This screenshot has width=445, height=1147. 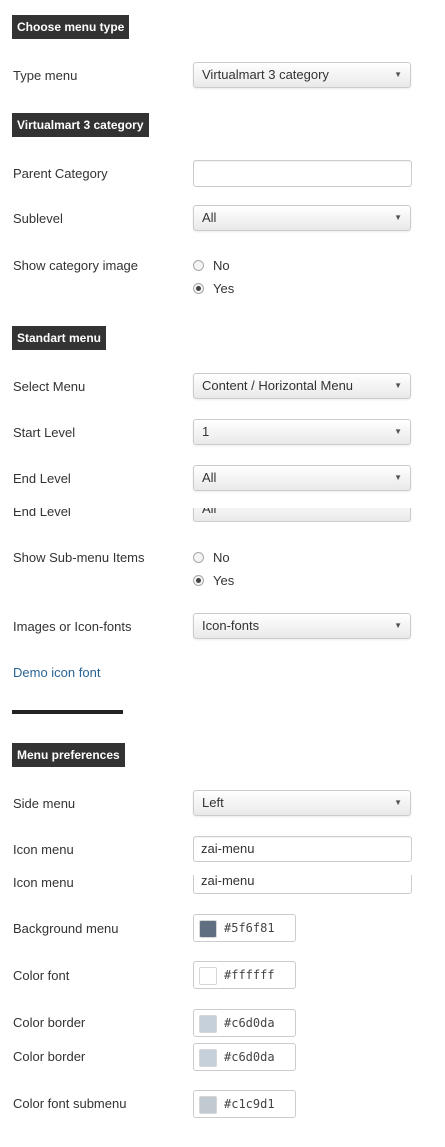 I want to click on show-submenu-label: Show Sub-menu Items, so click(x=79, y=557).